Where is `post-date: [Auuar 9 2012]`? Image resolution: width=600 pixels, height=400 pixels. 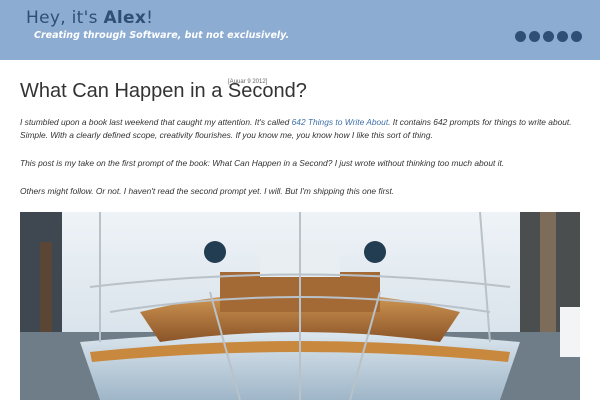
post-date: [Auuar 9 2012] is located at coordinates (248, 82).